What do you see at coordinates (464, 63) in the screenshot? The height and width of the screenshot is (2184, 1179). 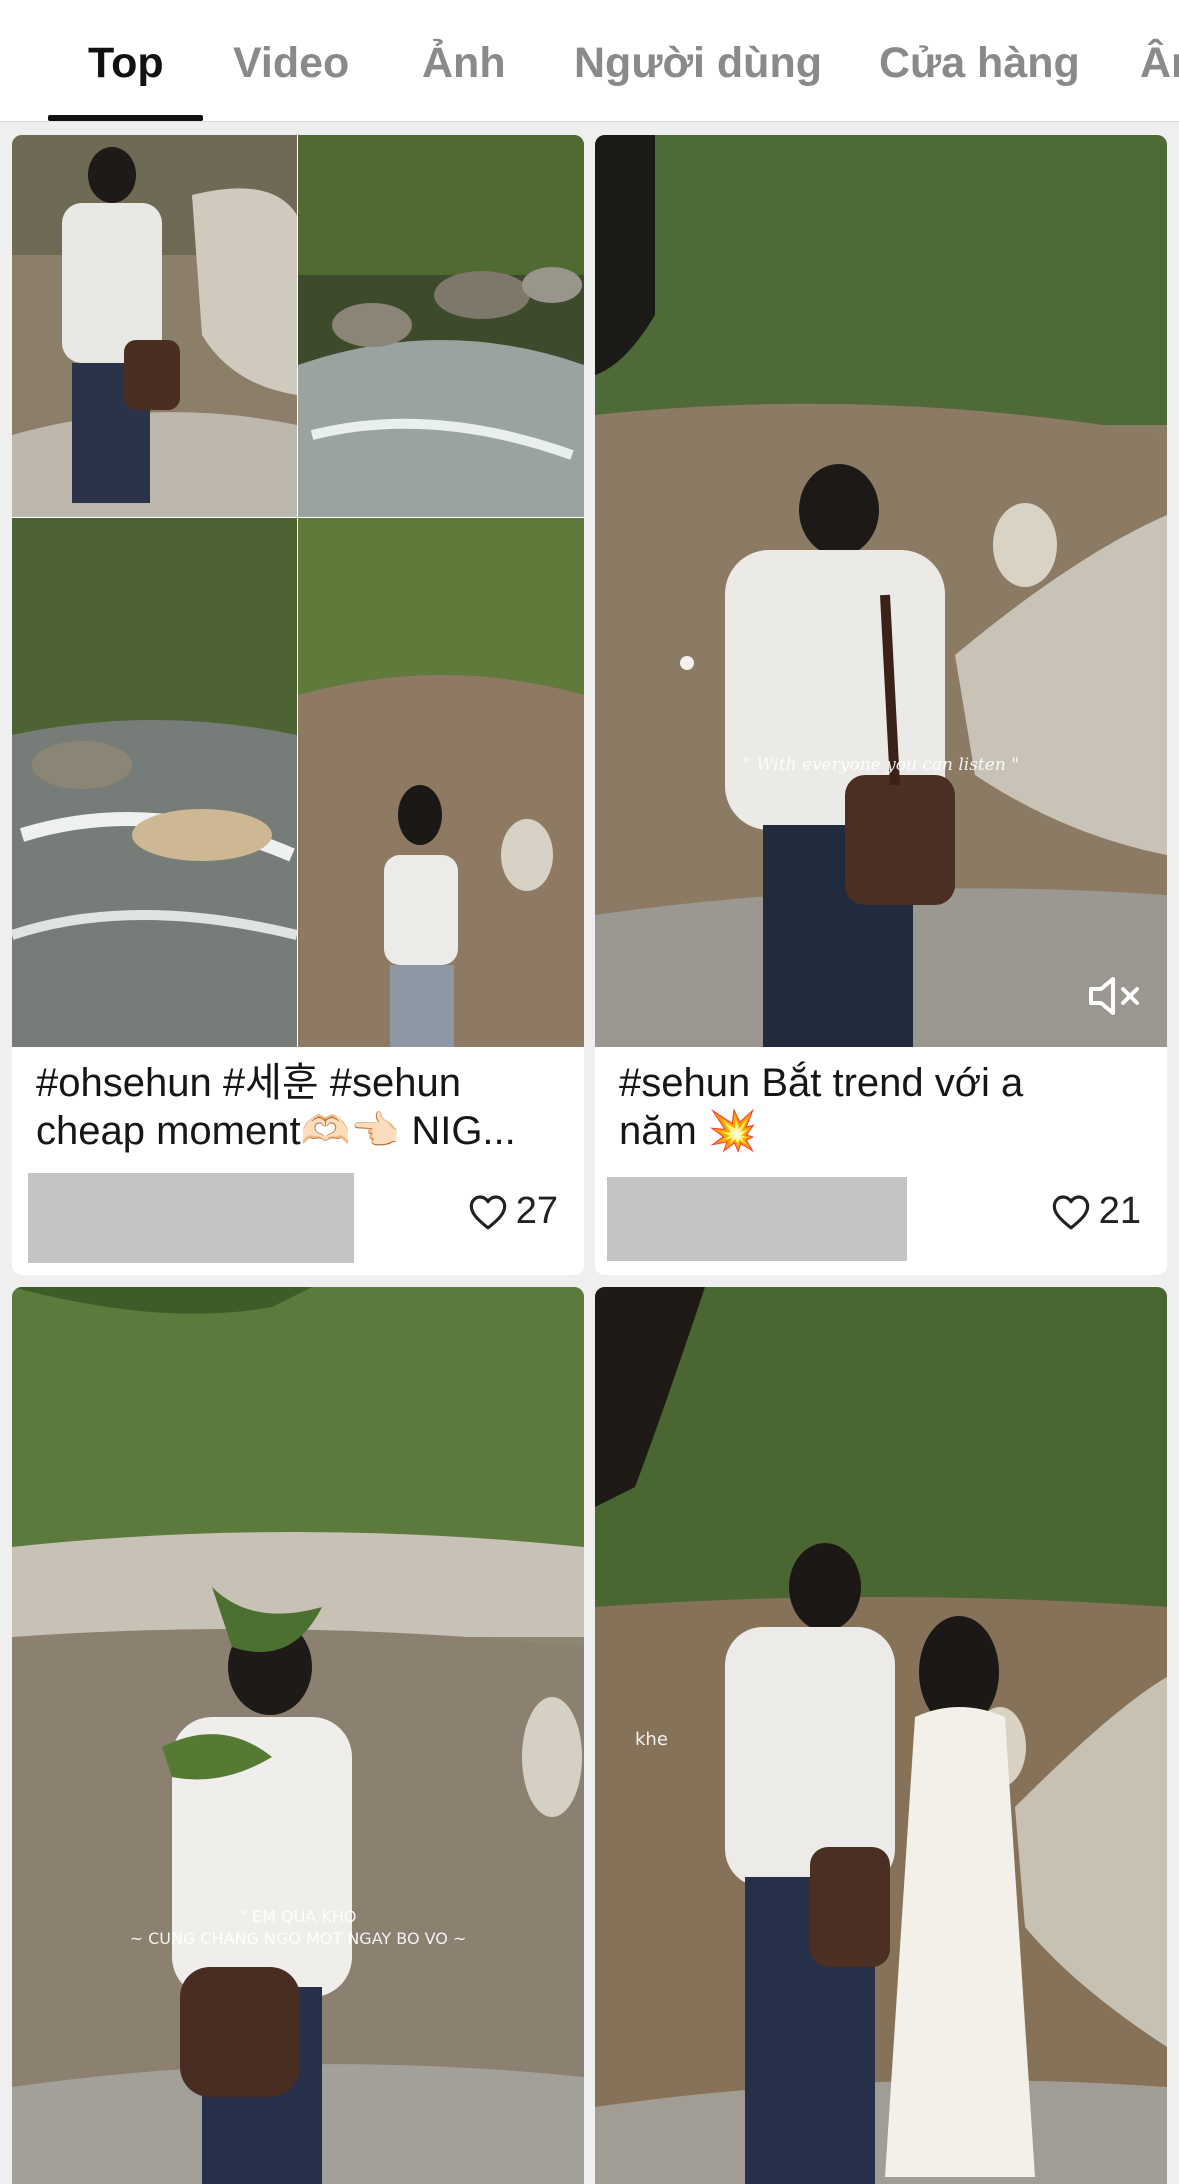 I see `tab-photos: Ảnh` at bounding box center [464, 63].